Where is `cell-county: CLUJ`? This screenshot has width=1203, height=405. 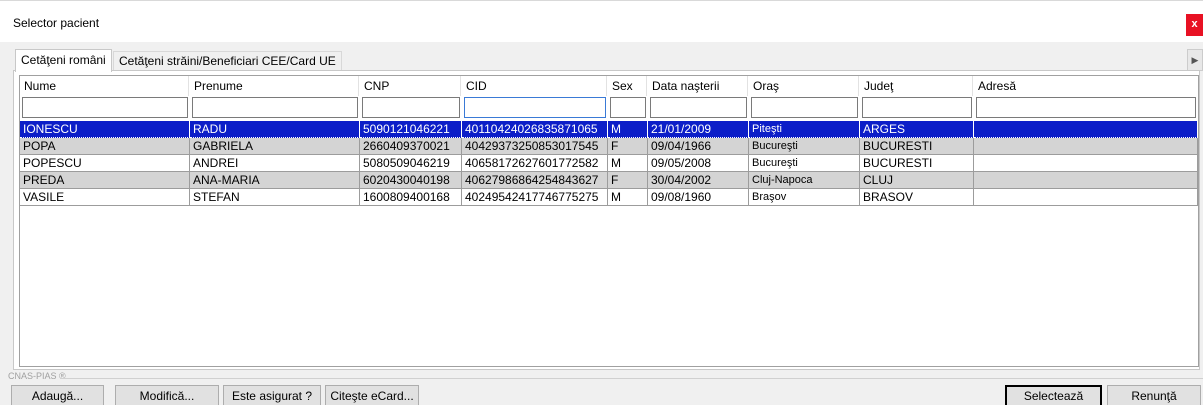 cell-county: CLUJ is located at coordinates (917, 180).